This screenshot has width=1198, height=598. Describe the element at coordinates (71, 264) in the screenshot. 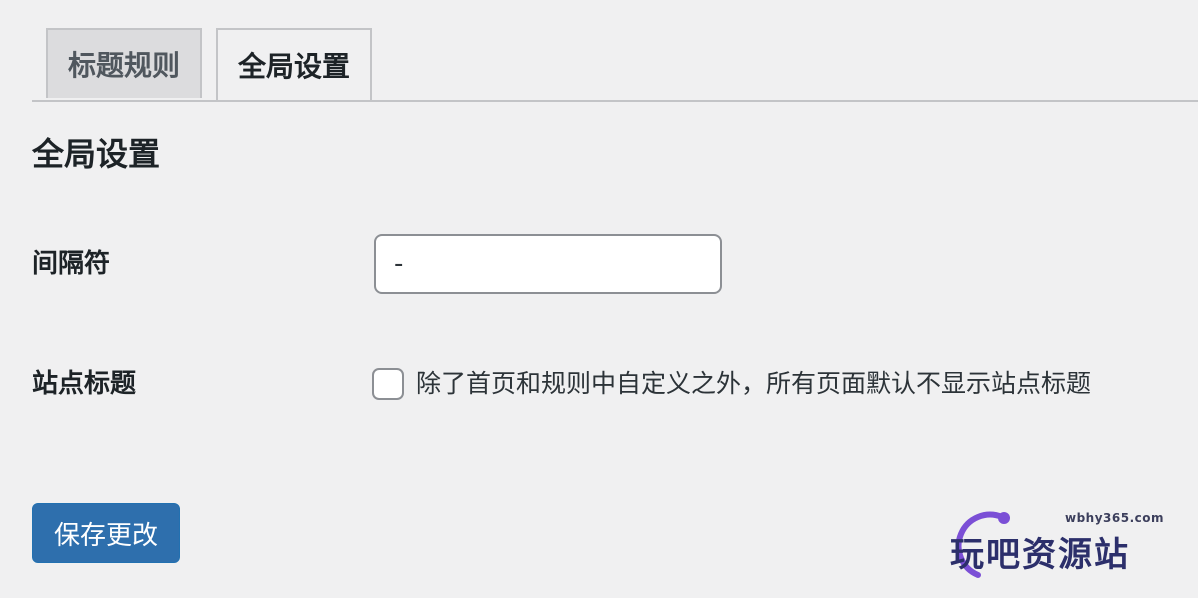

I see `separator-label: 间隔符` at that location.